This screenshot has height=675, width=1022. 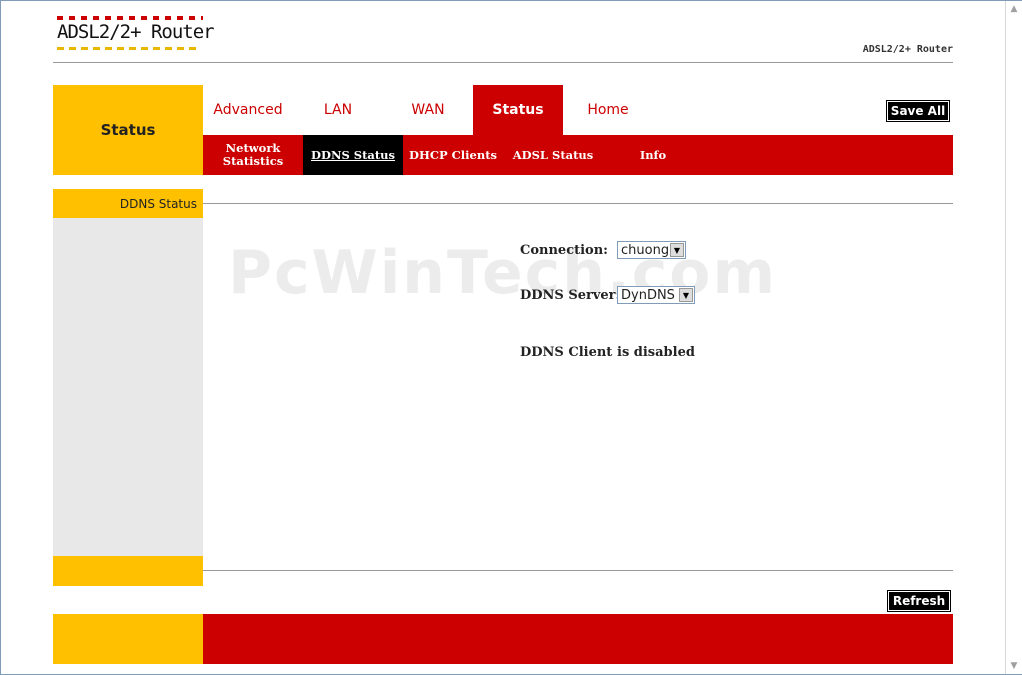 I want to click on subnav-dhcp-clients: DHCP Clients, so click(x=453, y=155).